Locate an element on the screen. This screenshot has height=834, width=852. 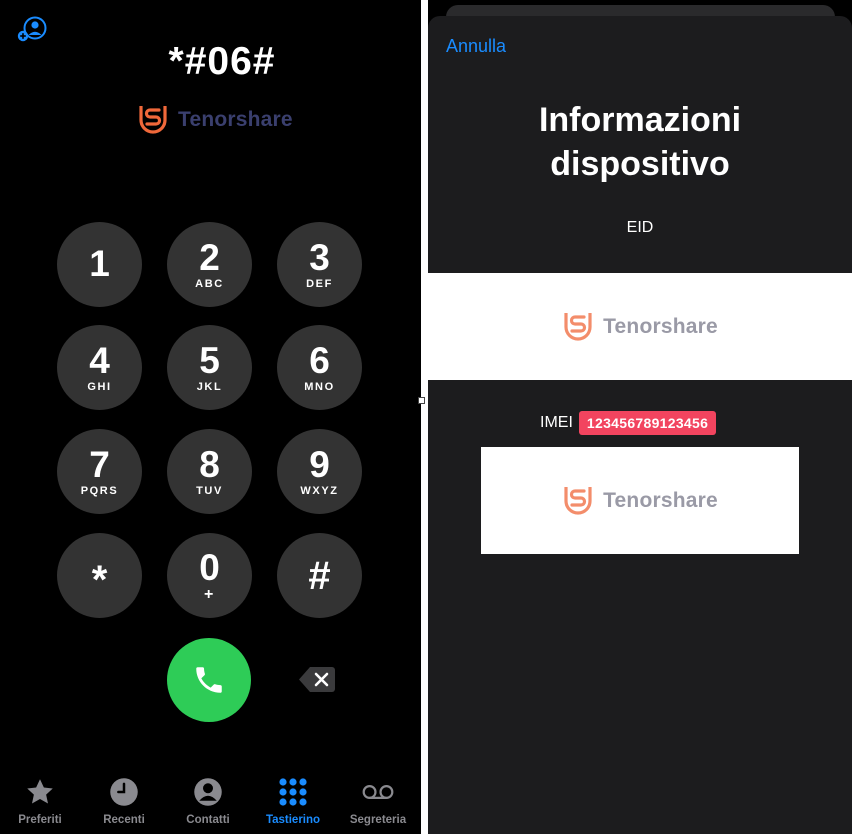
key-2: 2 ABC is located at coordinates (209, 264).